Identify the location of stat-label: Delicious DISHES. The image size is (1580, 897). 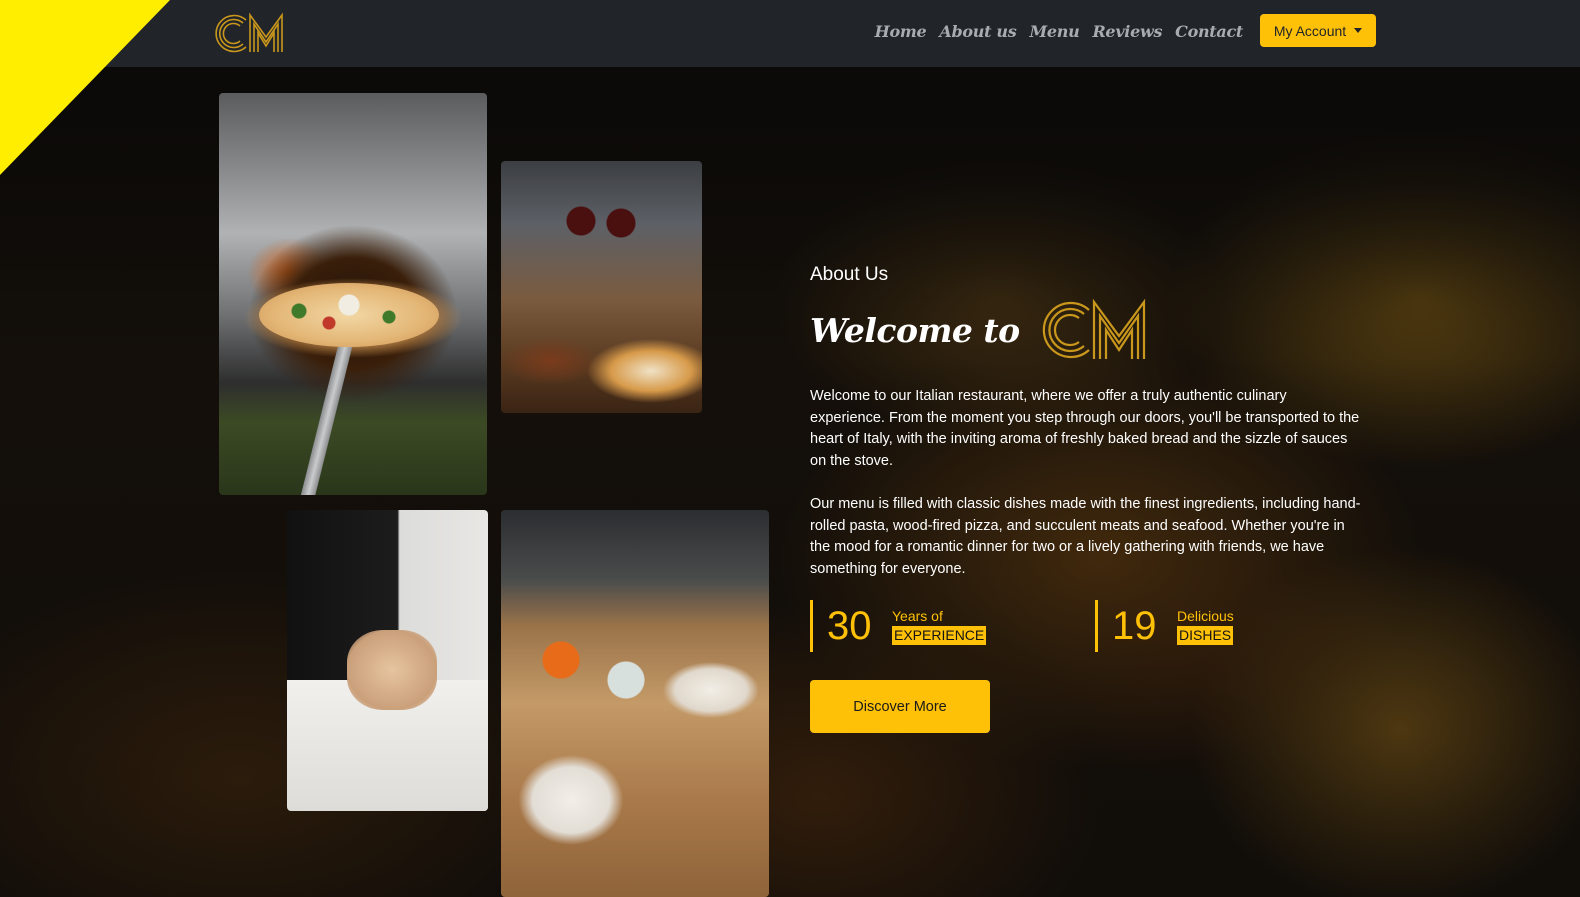
(1205, 626).